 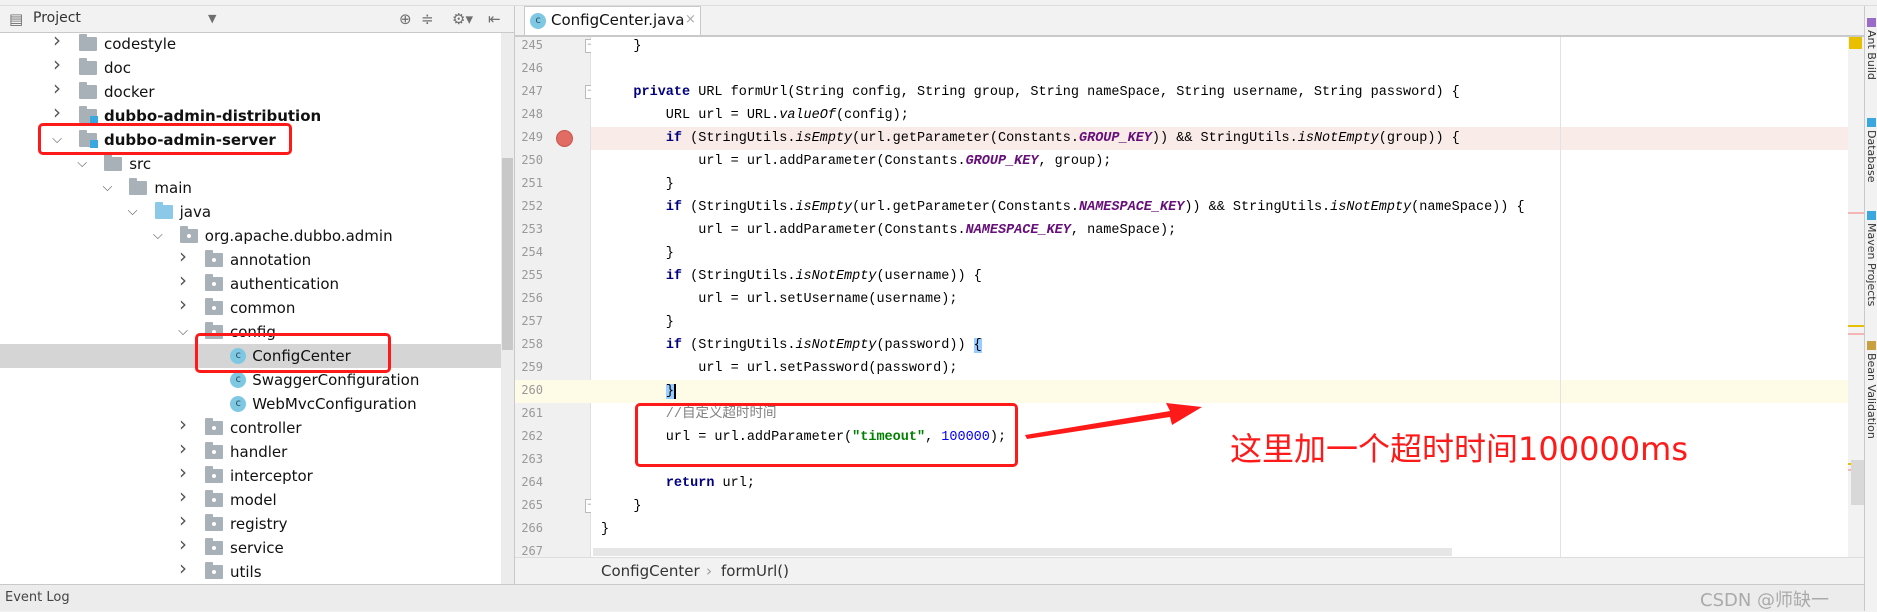 What do you see at coordinates (250, 427) in the screenshot?
I see `tree-item-controller: › controller` at bounding box center [250, 427].